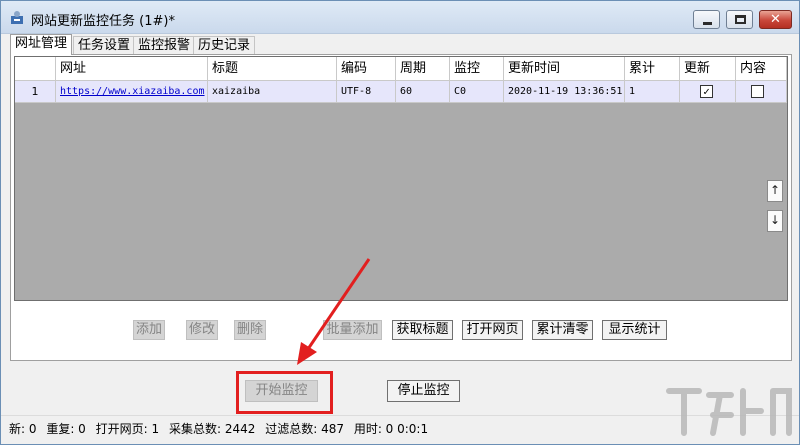  Describe the element at coordinates (35, 69) in the screenshot. I see `header-index` at that location.